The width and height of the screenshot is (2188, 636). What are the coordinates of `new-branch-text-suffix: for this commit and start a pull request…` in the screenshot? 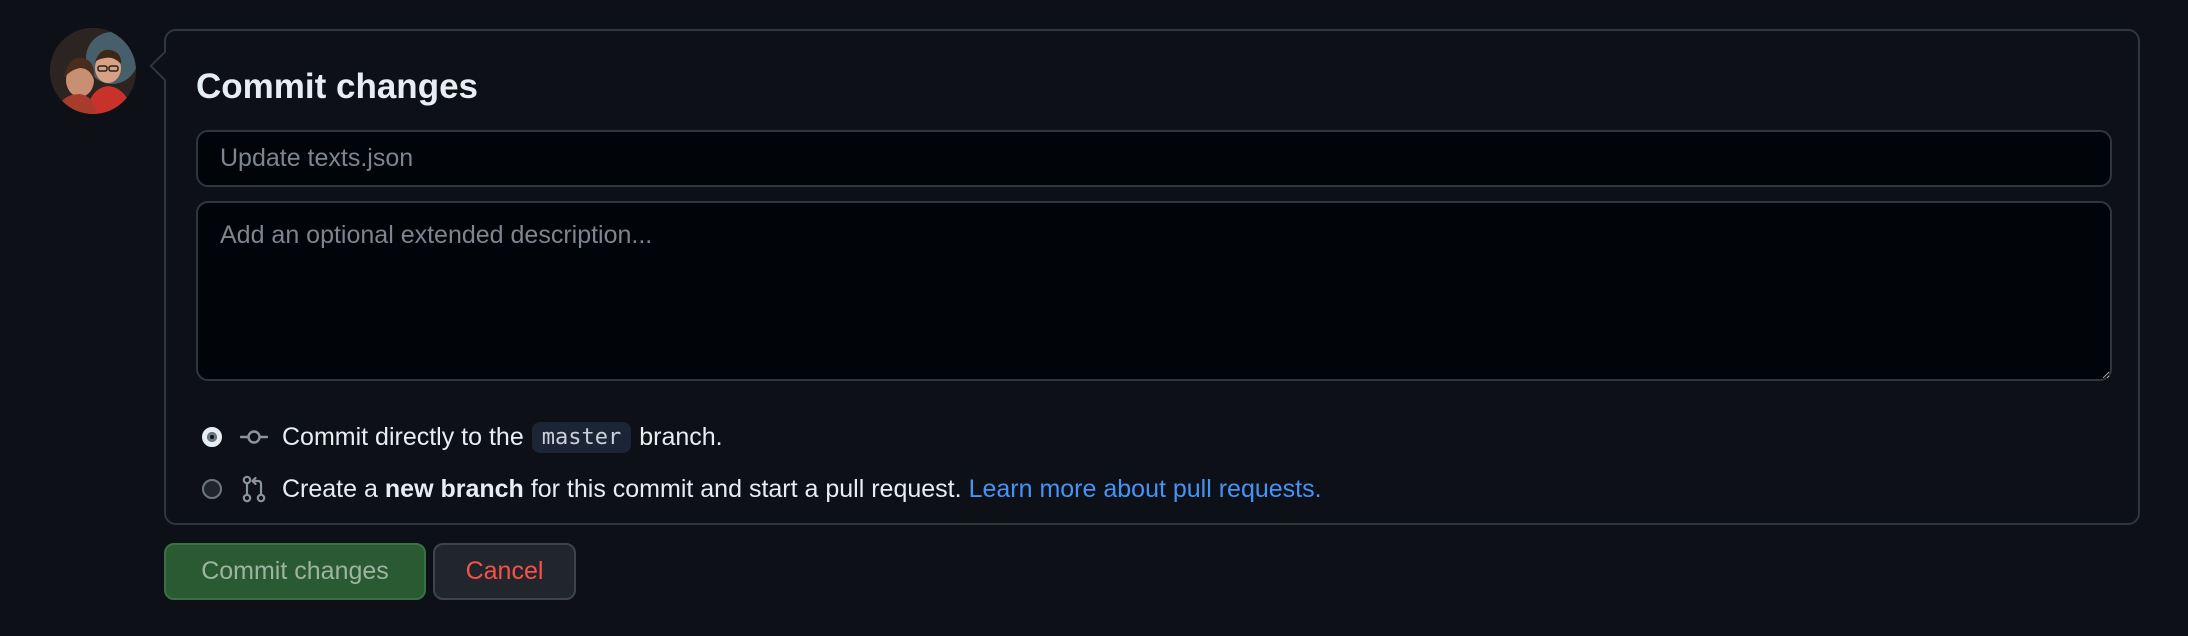 It's located at (746, 488).